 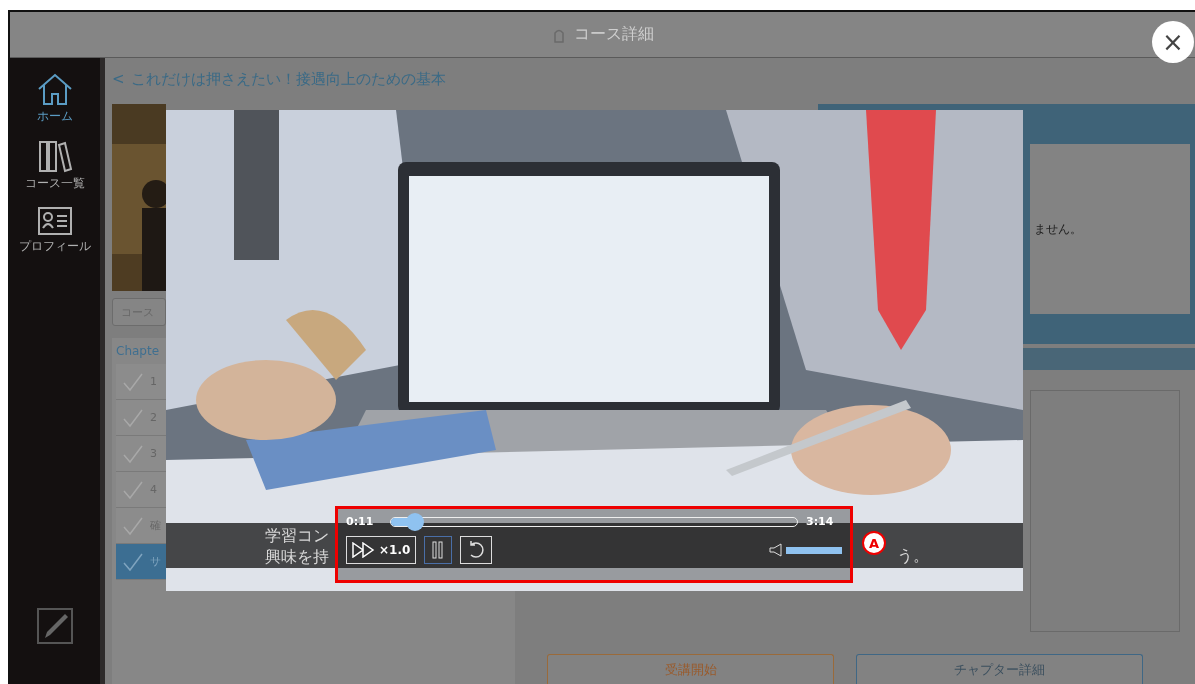 I want to click on chapter-item: サ, so click(x=141, y=562).